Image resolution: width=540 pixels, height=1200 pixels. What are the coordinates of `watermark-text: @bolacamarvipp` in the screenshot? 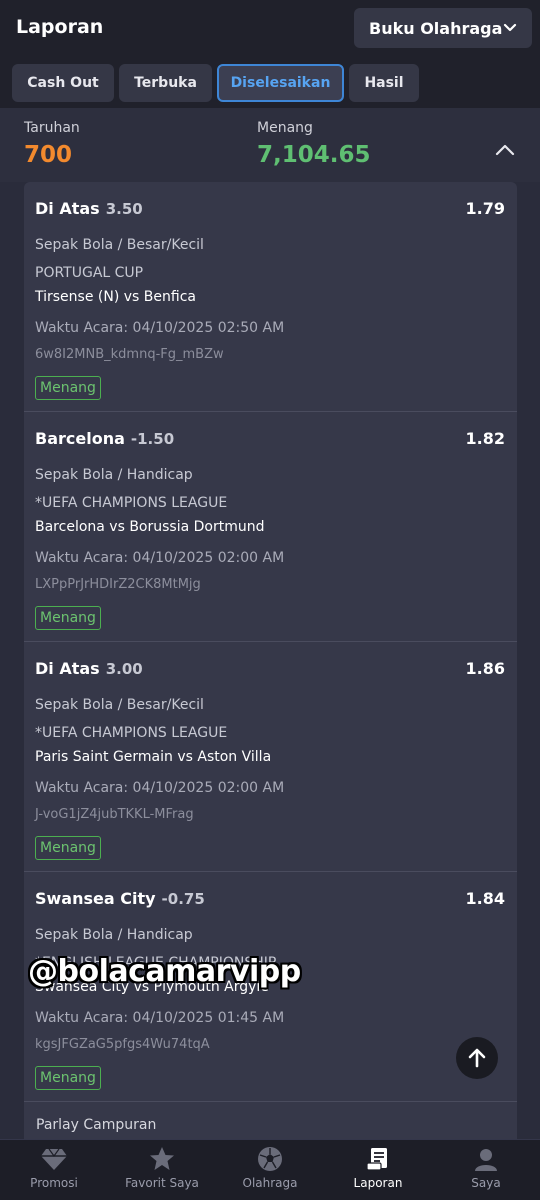 It's located at (164, 971).